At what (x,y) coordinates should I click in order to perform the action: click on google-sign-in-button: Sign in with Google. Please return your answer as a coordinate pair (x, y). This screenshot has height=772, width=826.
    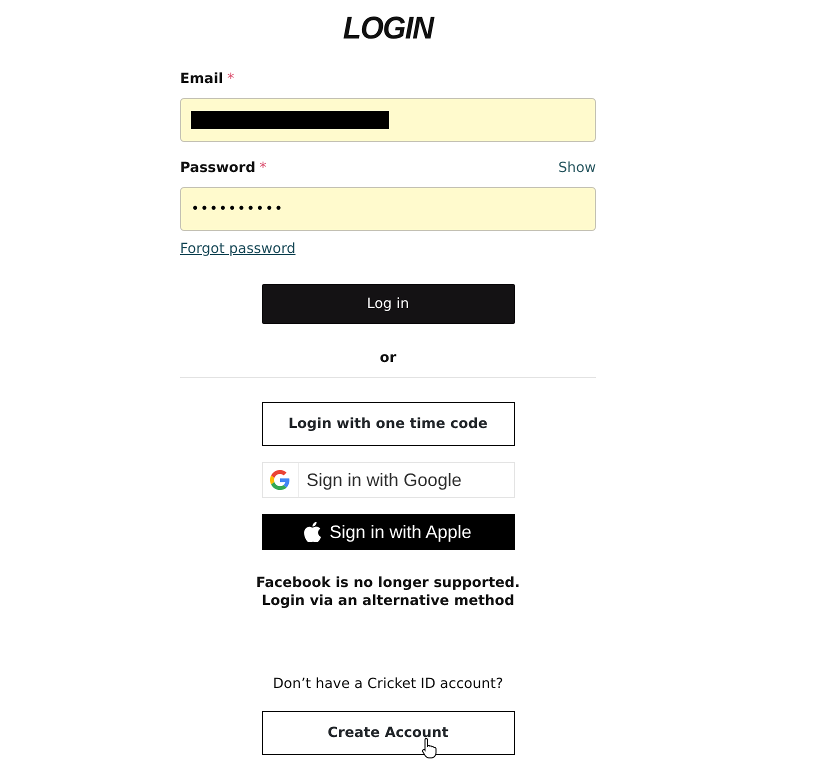
    Looking at the image, I should click on (388, 480).